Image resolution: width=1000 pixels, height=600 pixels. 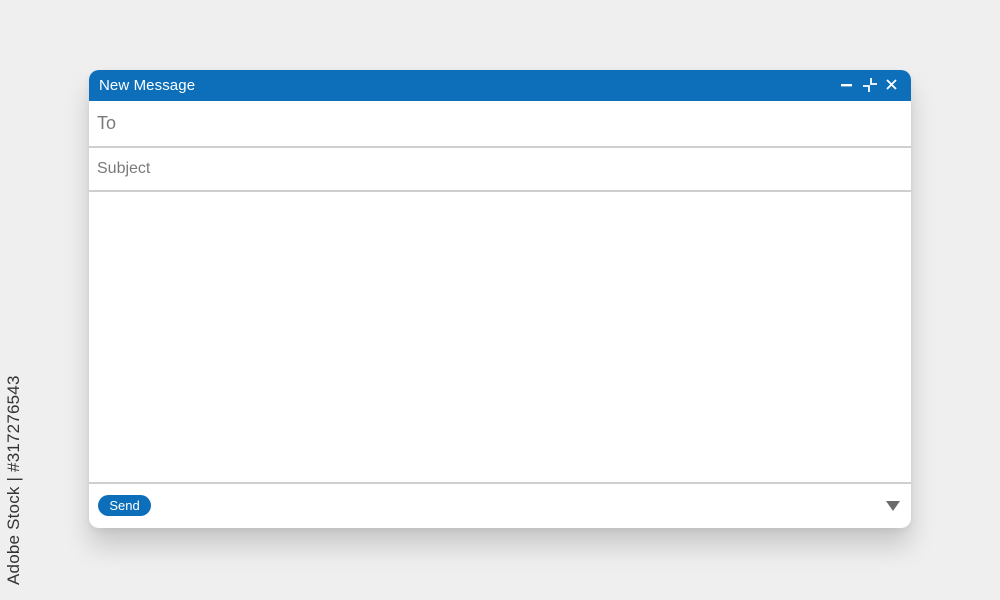 I want to click on to-field, so click(x=500, y=123).